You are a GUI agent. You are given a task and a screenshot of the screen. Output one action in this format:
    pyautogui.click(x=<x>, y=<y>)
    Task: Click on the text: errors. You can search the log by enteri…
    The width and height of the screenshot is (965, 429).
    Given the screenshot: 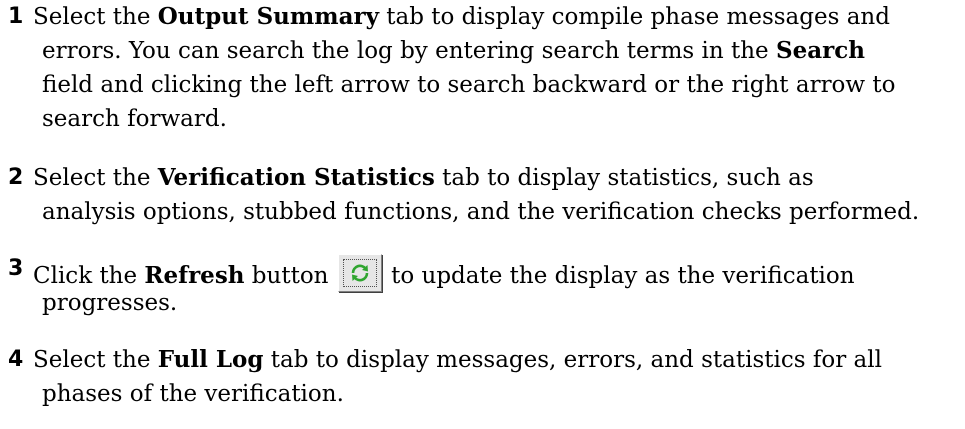 What is the action you would take?
    pyautogui.click(x=409, y=51)
    